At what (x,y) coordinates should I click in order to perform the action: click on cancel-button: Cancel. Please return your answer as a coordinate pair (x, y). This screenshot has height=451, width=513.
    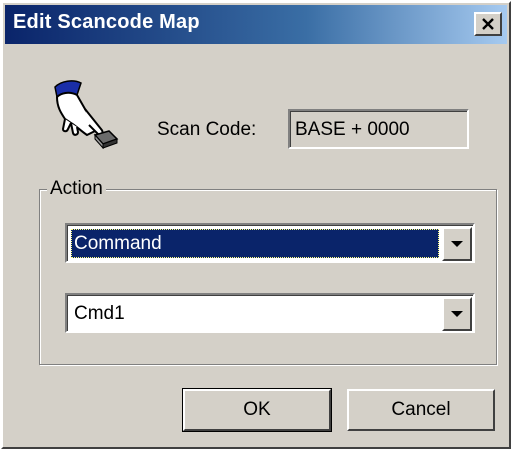
    Looking at the image, I should click on (421, 410).